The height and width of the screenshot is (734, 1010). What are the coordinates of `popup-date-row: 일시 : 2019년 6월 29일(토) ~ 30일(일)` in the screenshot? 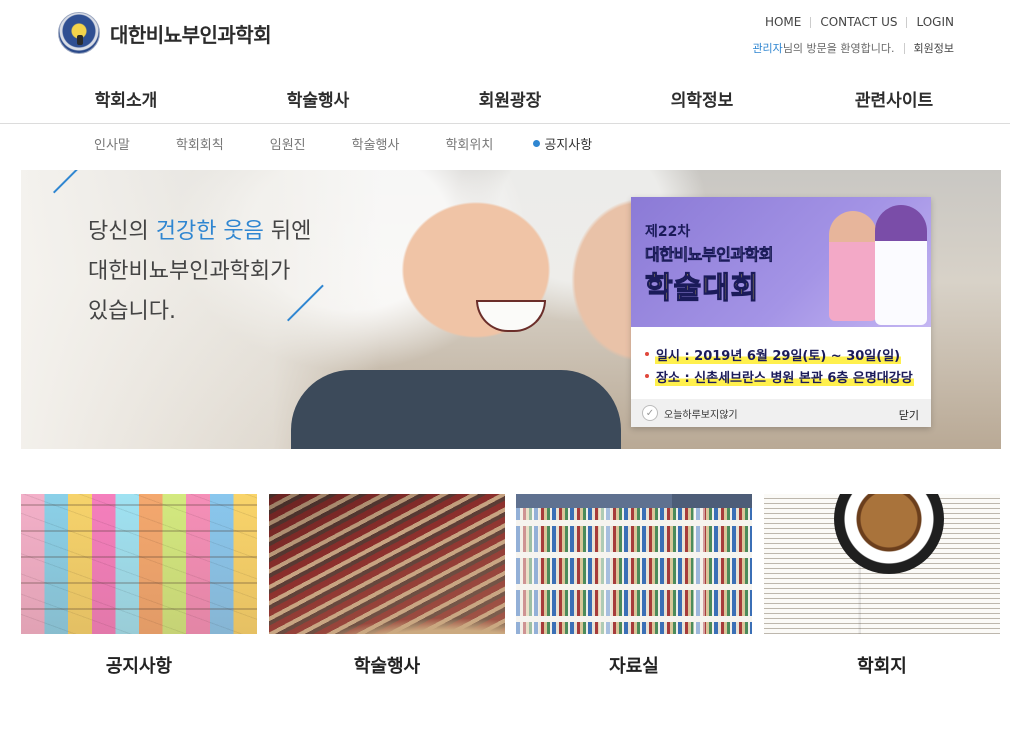 It's located at (788, 354).